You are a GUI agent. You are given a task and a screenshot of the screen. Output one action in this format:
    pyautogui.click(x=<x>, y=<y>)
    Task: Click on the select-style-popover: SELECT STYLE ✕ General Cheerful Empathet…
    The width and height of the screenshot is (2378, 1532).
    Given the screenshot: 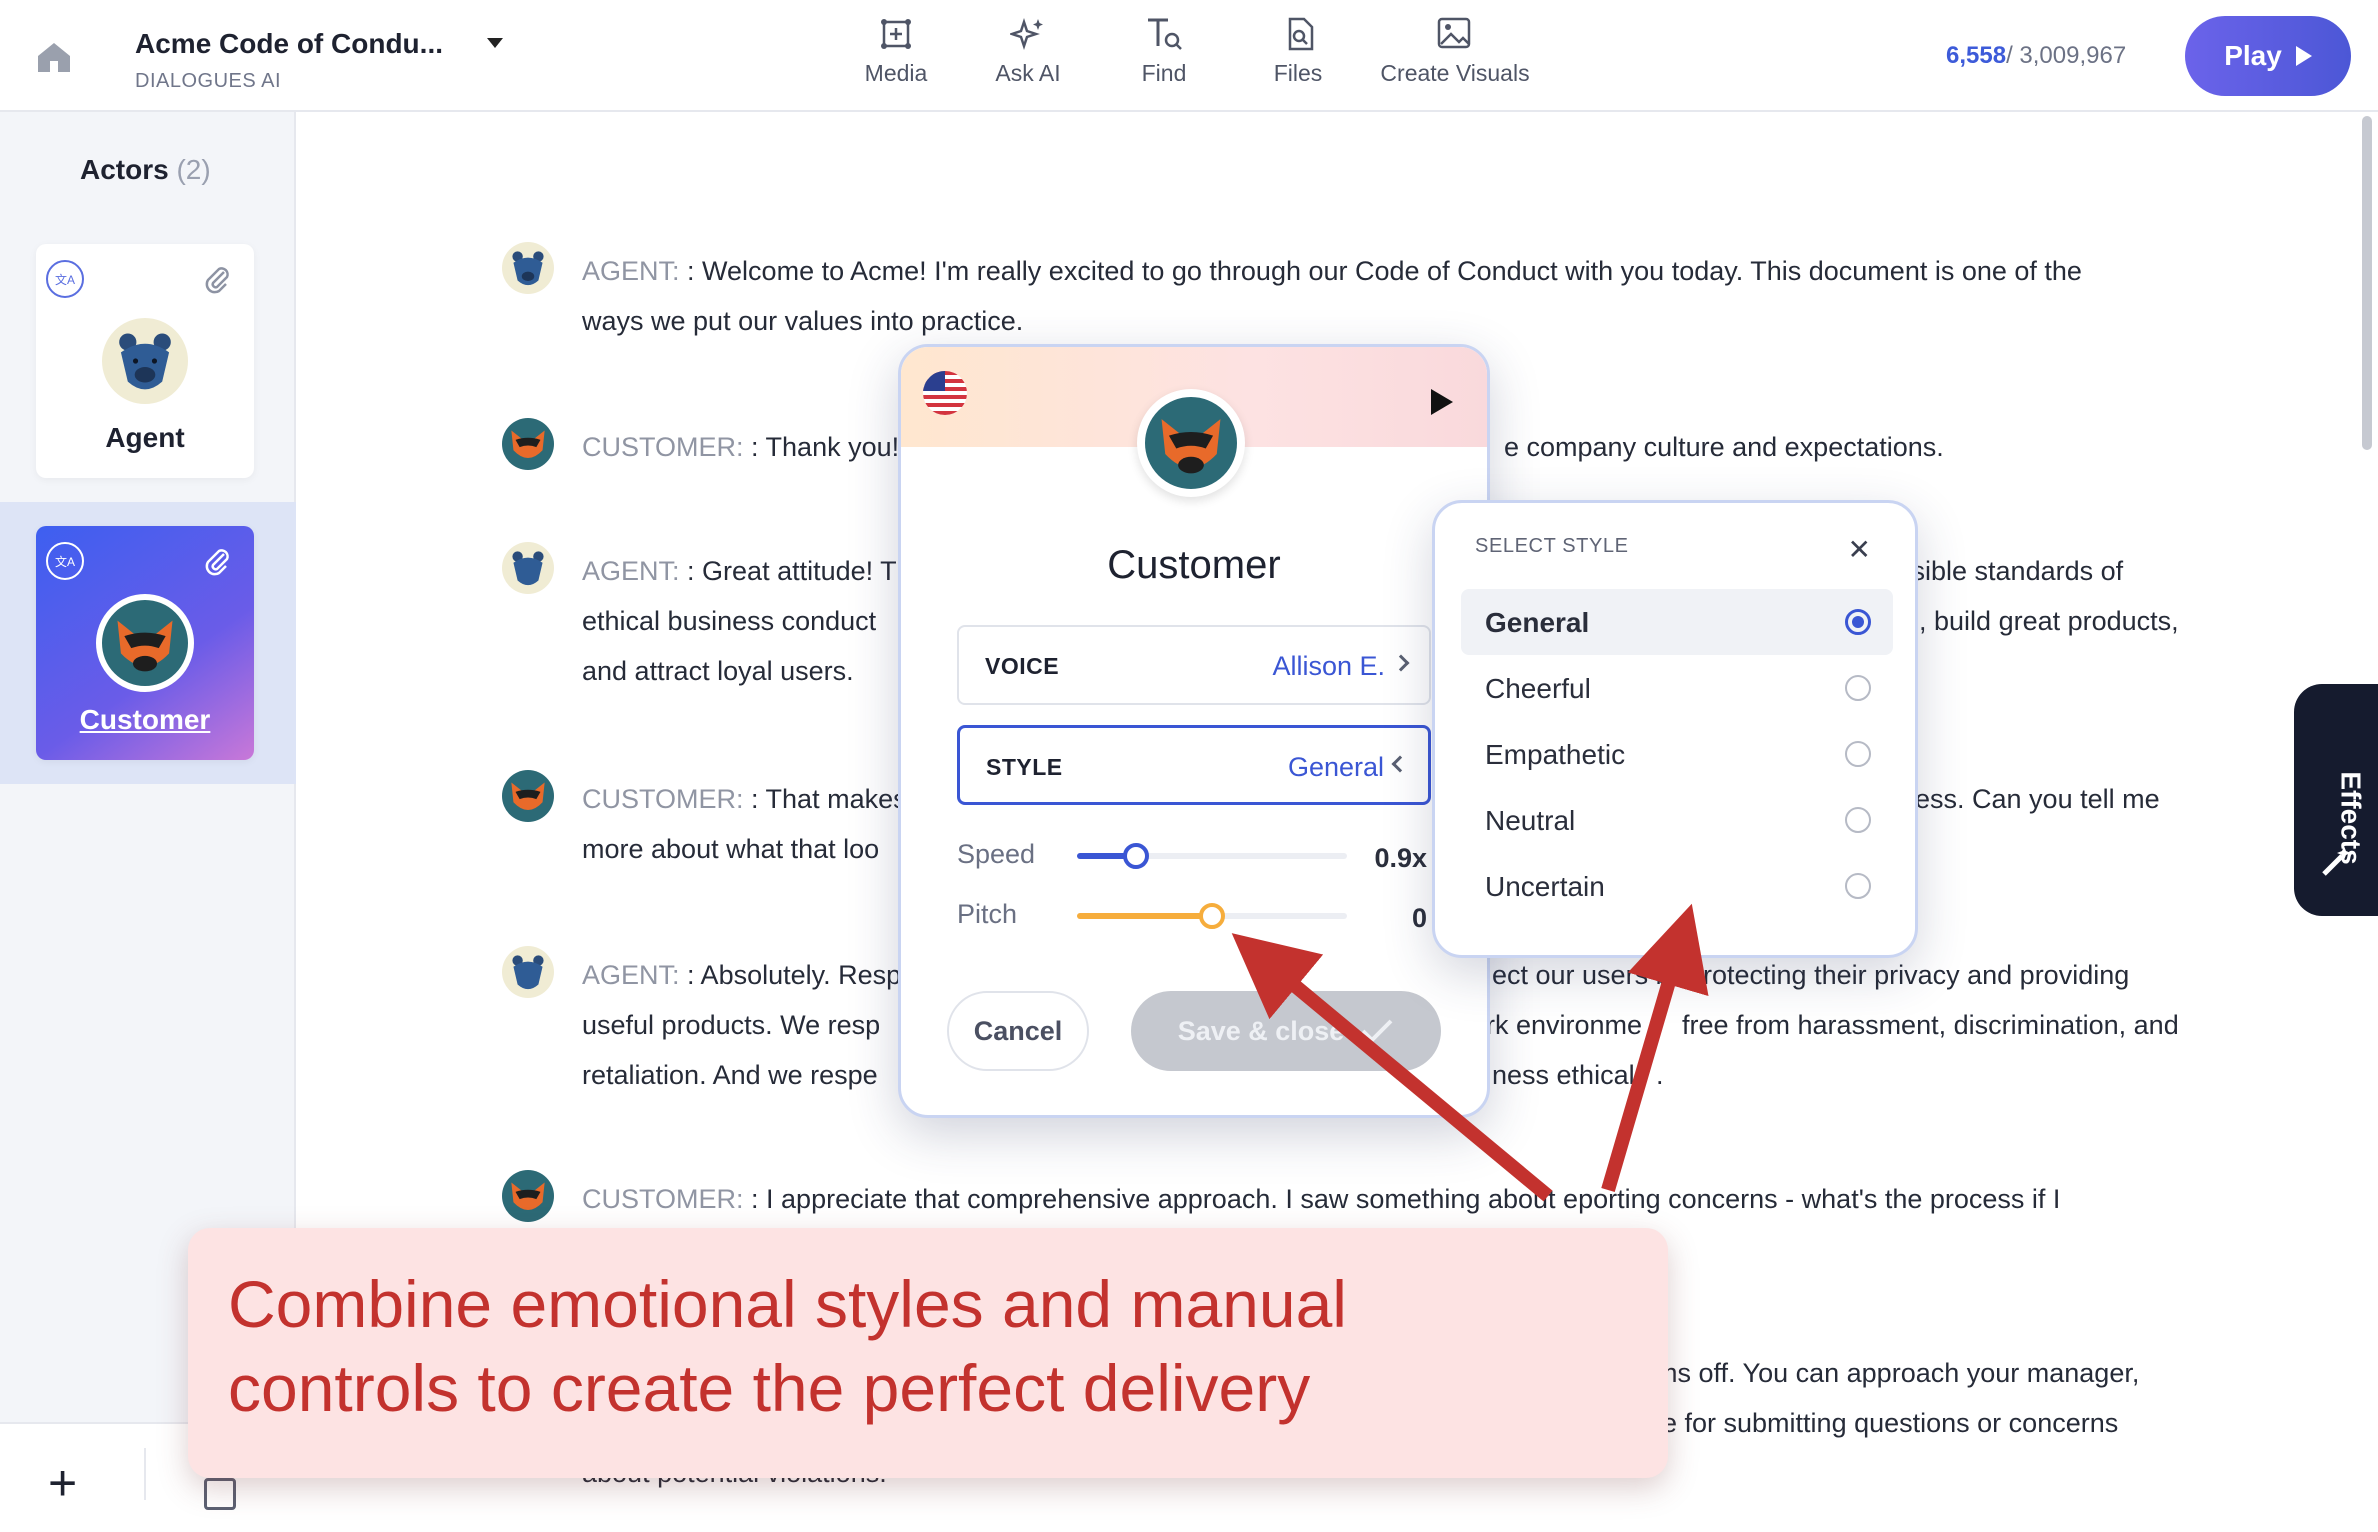 What is the action you would take?
    pyautogui.click(x=1675, y=729)
    